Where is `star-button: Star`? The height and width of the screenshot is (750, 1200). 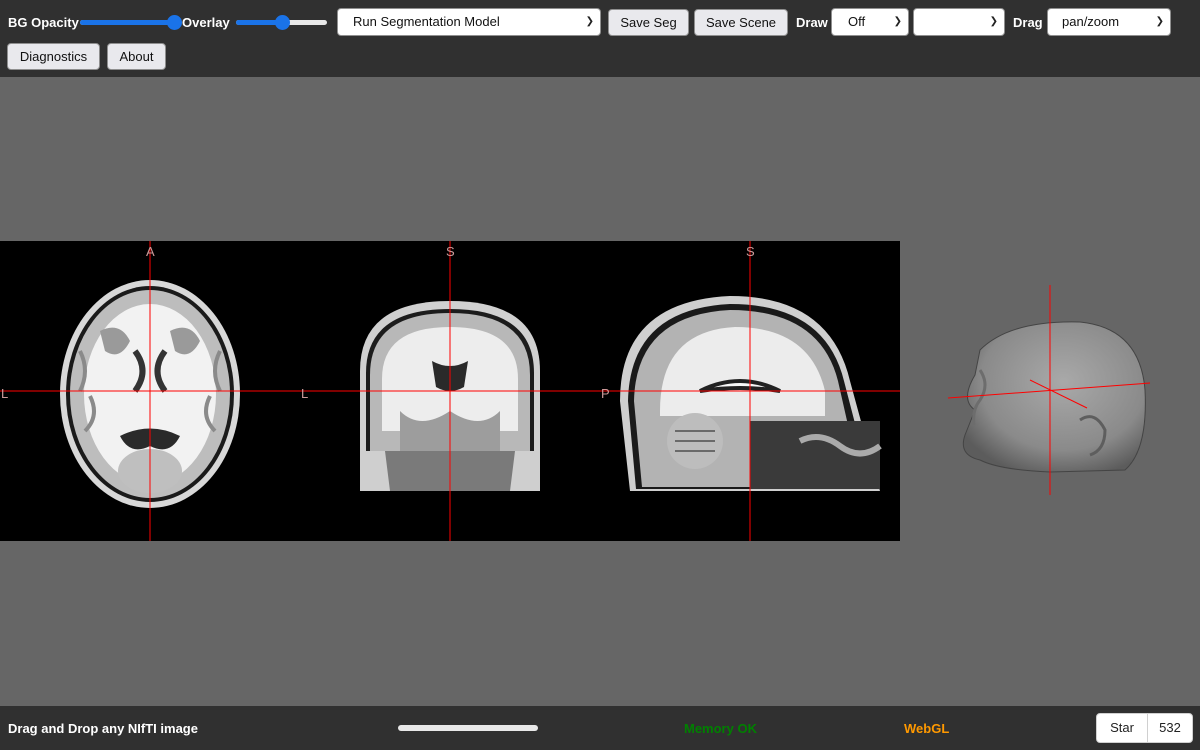
star-button: Star is located at coordinates (1122, 728).